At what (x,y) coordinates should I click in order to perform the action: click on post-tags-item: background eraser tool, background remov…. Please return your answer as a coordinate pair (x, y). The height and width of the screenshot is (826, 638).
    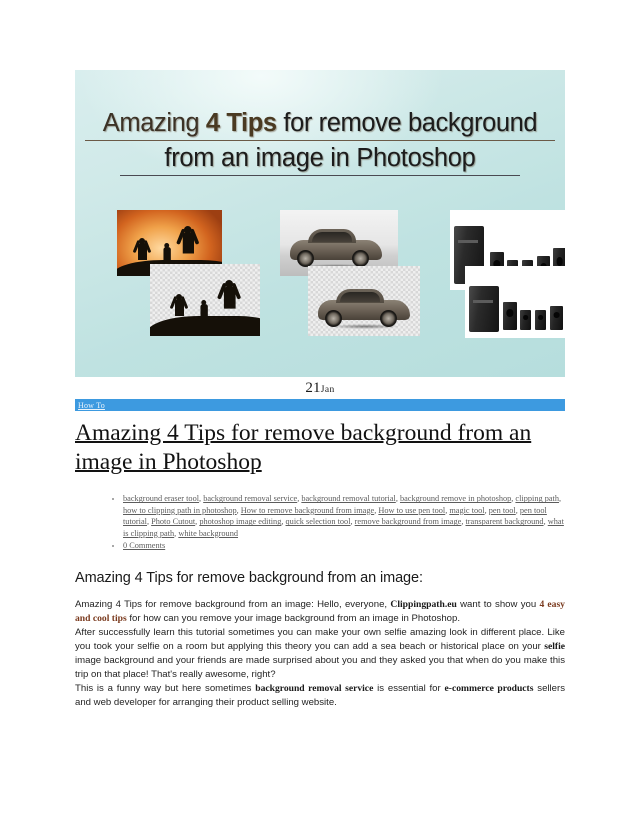
    Looking at the image, I should click on (344, 516).